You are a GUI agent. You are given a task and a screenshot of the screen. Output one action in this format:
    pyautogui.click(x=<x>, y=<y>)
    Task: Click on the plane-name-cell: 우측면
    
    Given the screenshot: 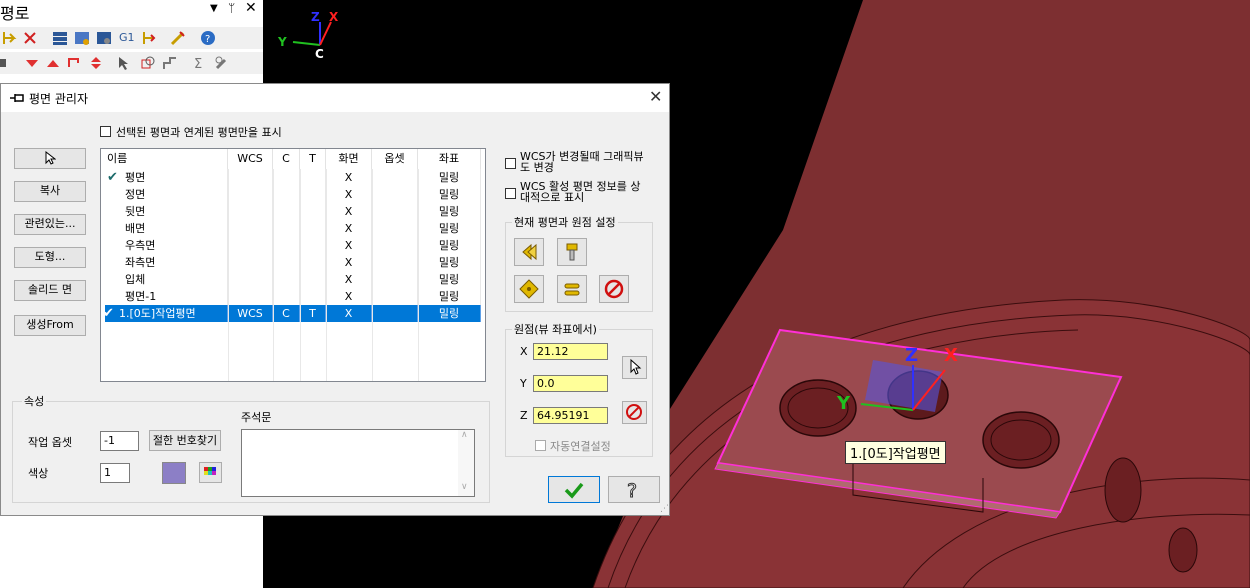 What is the action you would take?
    pyautogui.click(x=164, y=245)
    